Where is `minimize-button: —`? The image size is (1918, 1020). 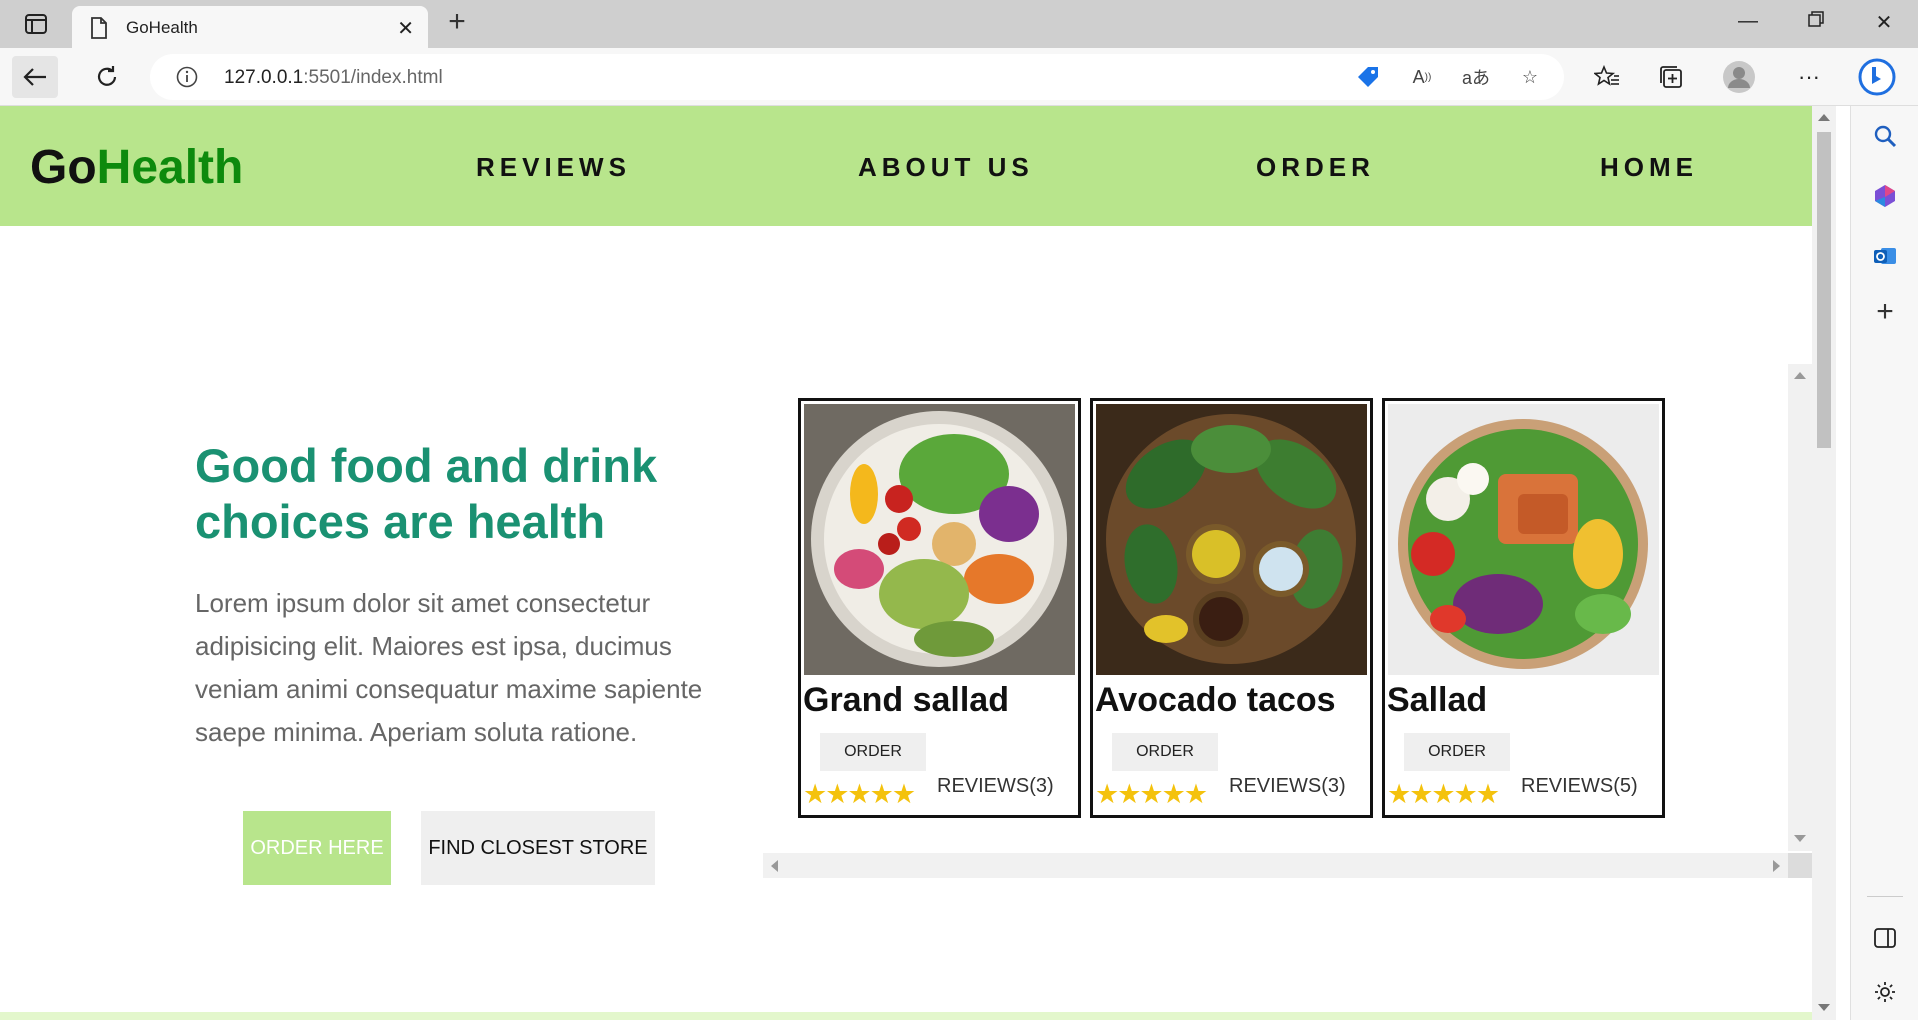
minimize-button: — is located at coordinates (1748, 24).